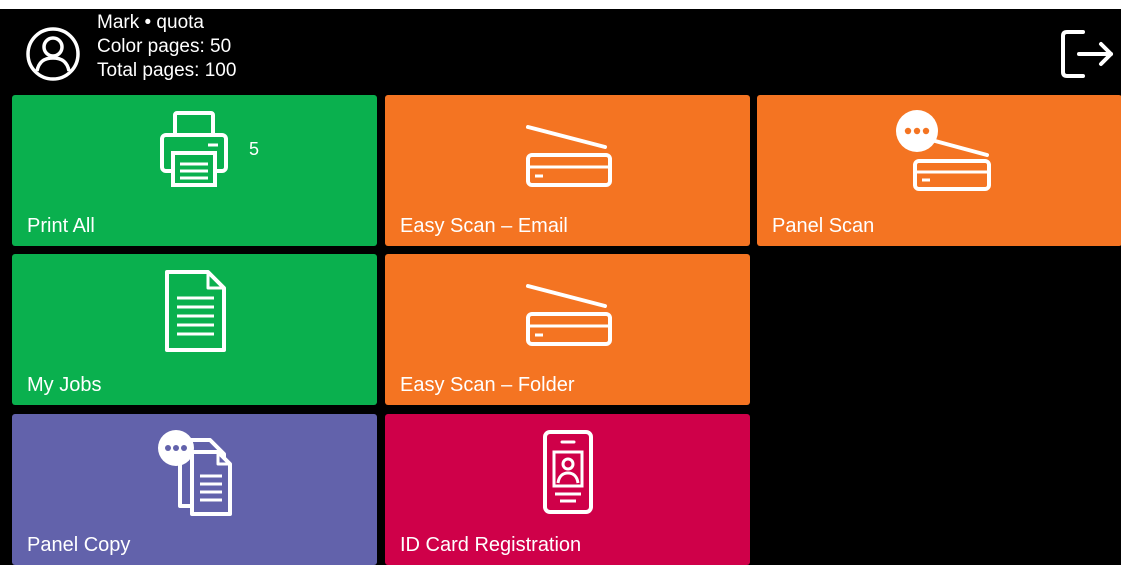 This screenshot has width=1121, height=565. I want to click on tile-print-all: 5 Print All, so click(194, 170).